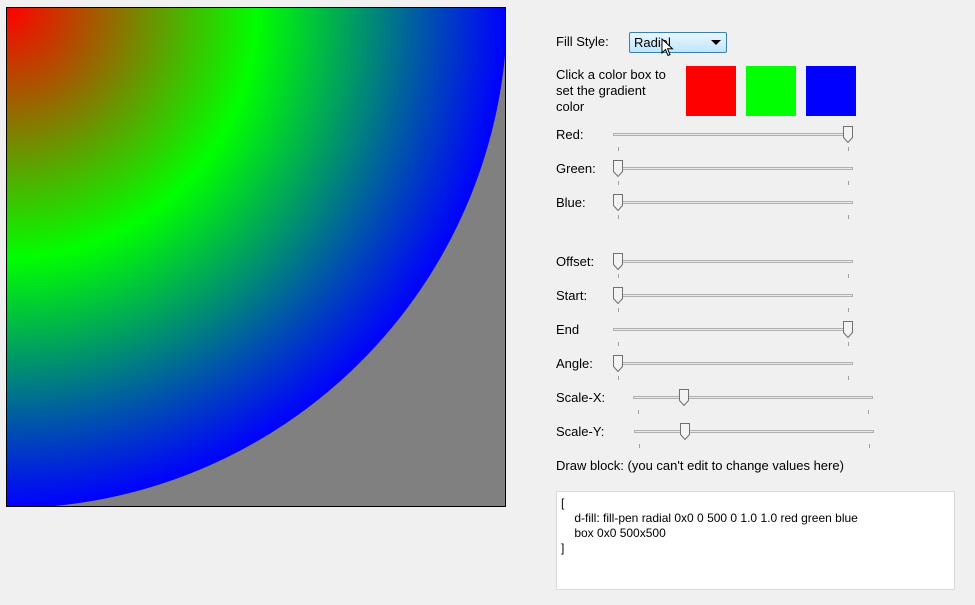 Image resolution: width=975 pixels, height=605 pixels. What do you see at coordinates (678, 42) in the screenshot?
I see `fill-style-select: Radial` at bounding box center [678, 42].